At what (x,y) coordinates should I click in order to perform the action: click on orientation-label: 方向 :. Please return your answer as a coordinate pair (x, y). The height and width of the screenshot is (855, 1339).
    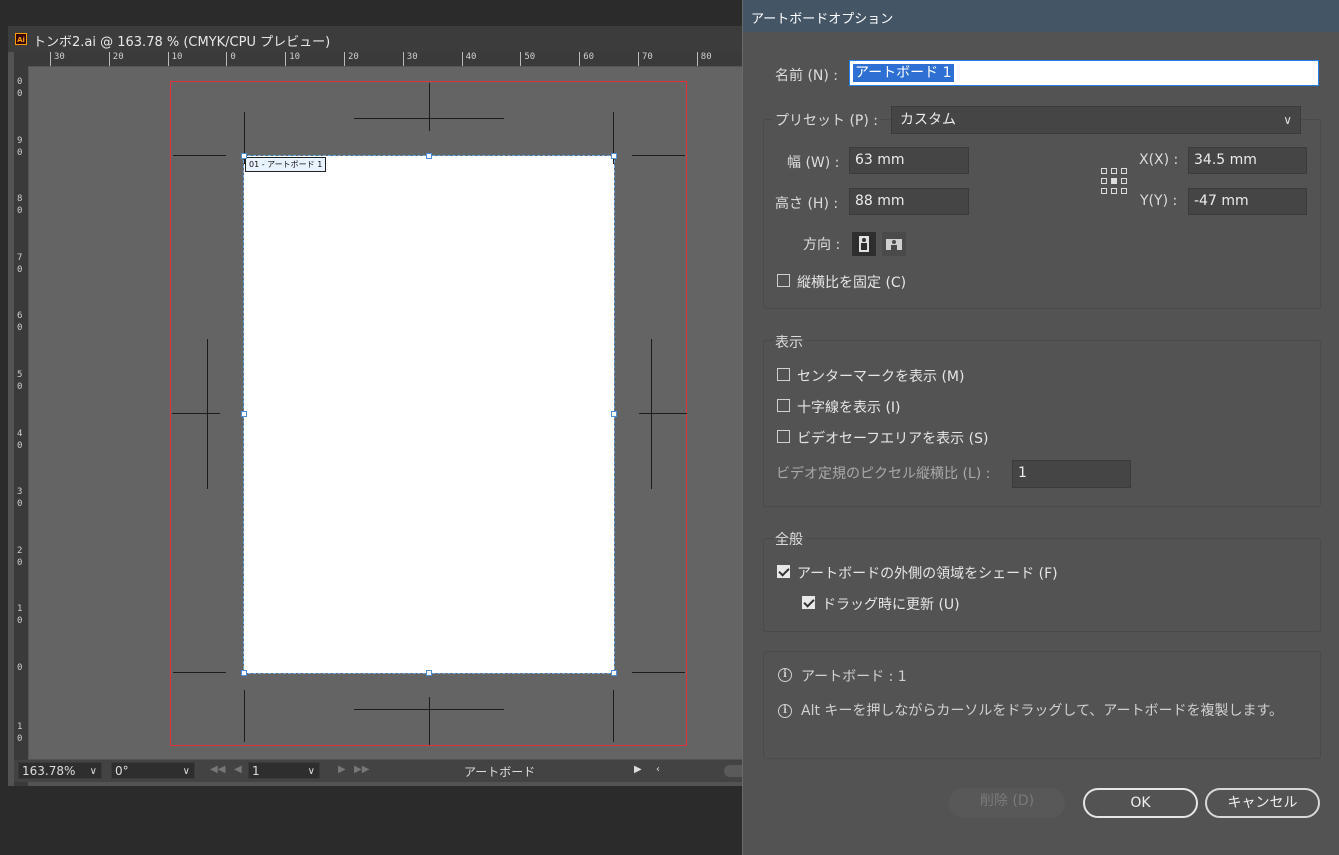
    Looking at the image, I should click on (822, 245).